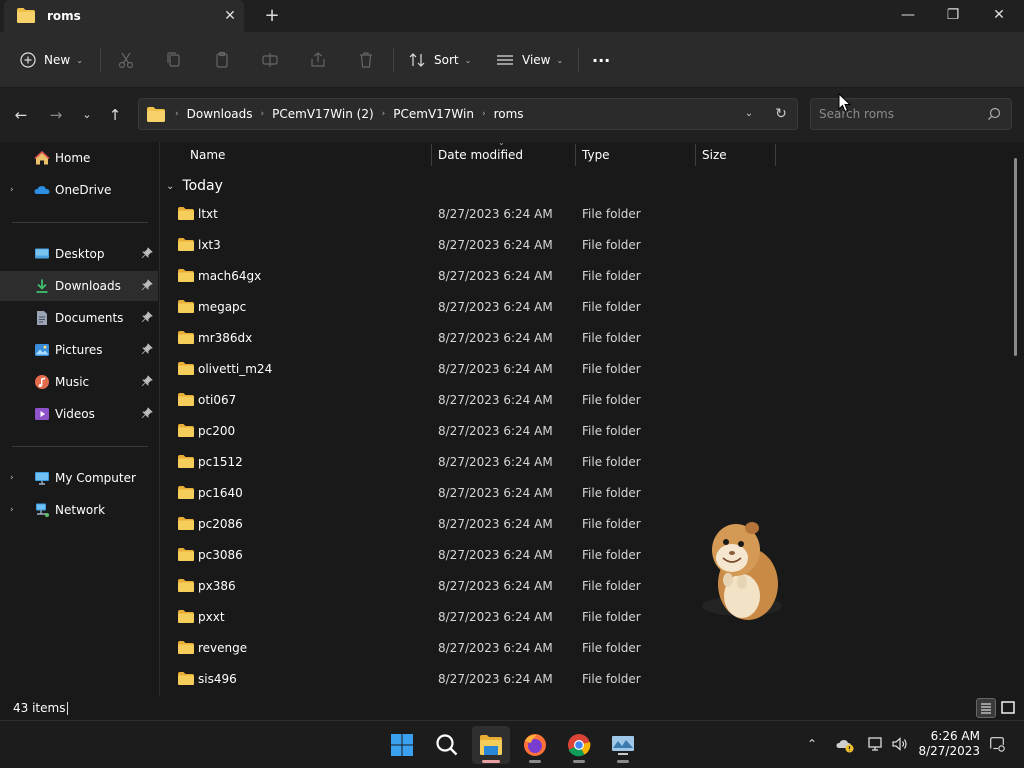 Image resolution: width=1024 pixels, height=768 pixels. I want to click on breadcrumb-item: PCemV17Win, so click(433, 114).